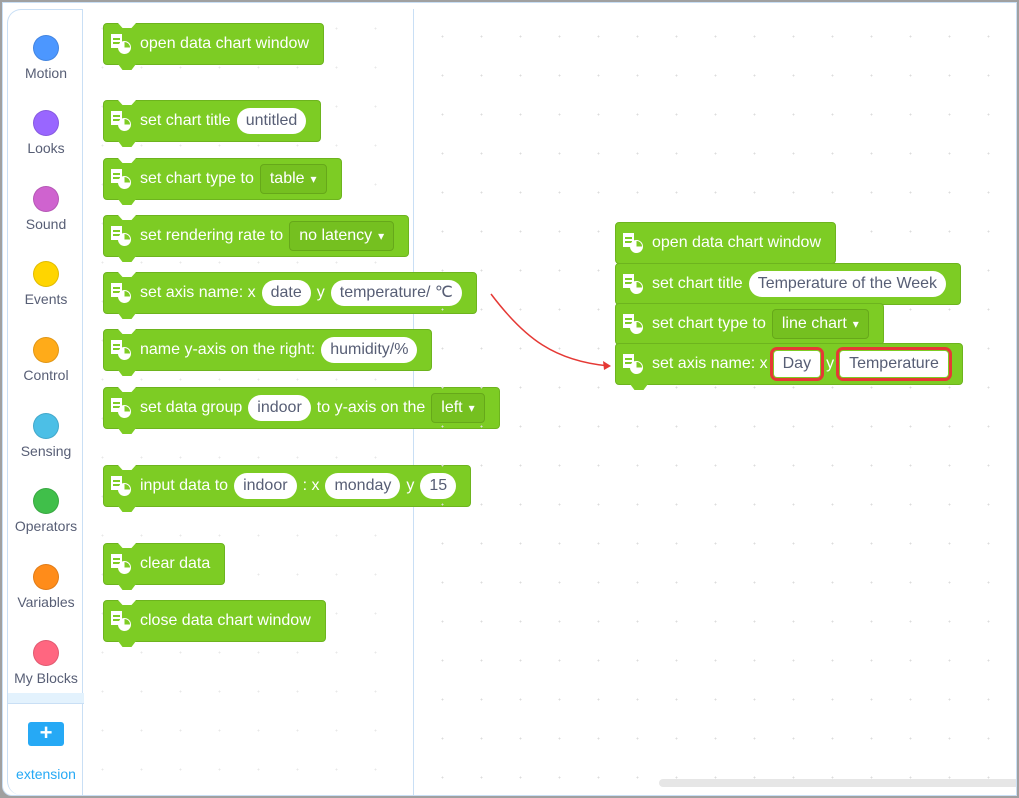 The width and height of the screenshot is (1019, 798). I want to click on block-input-field: date, so click(286, 293).